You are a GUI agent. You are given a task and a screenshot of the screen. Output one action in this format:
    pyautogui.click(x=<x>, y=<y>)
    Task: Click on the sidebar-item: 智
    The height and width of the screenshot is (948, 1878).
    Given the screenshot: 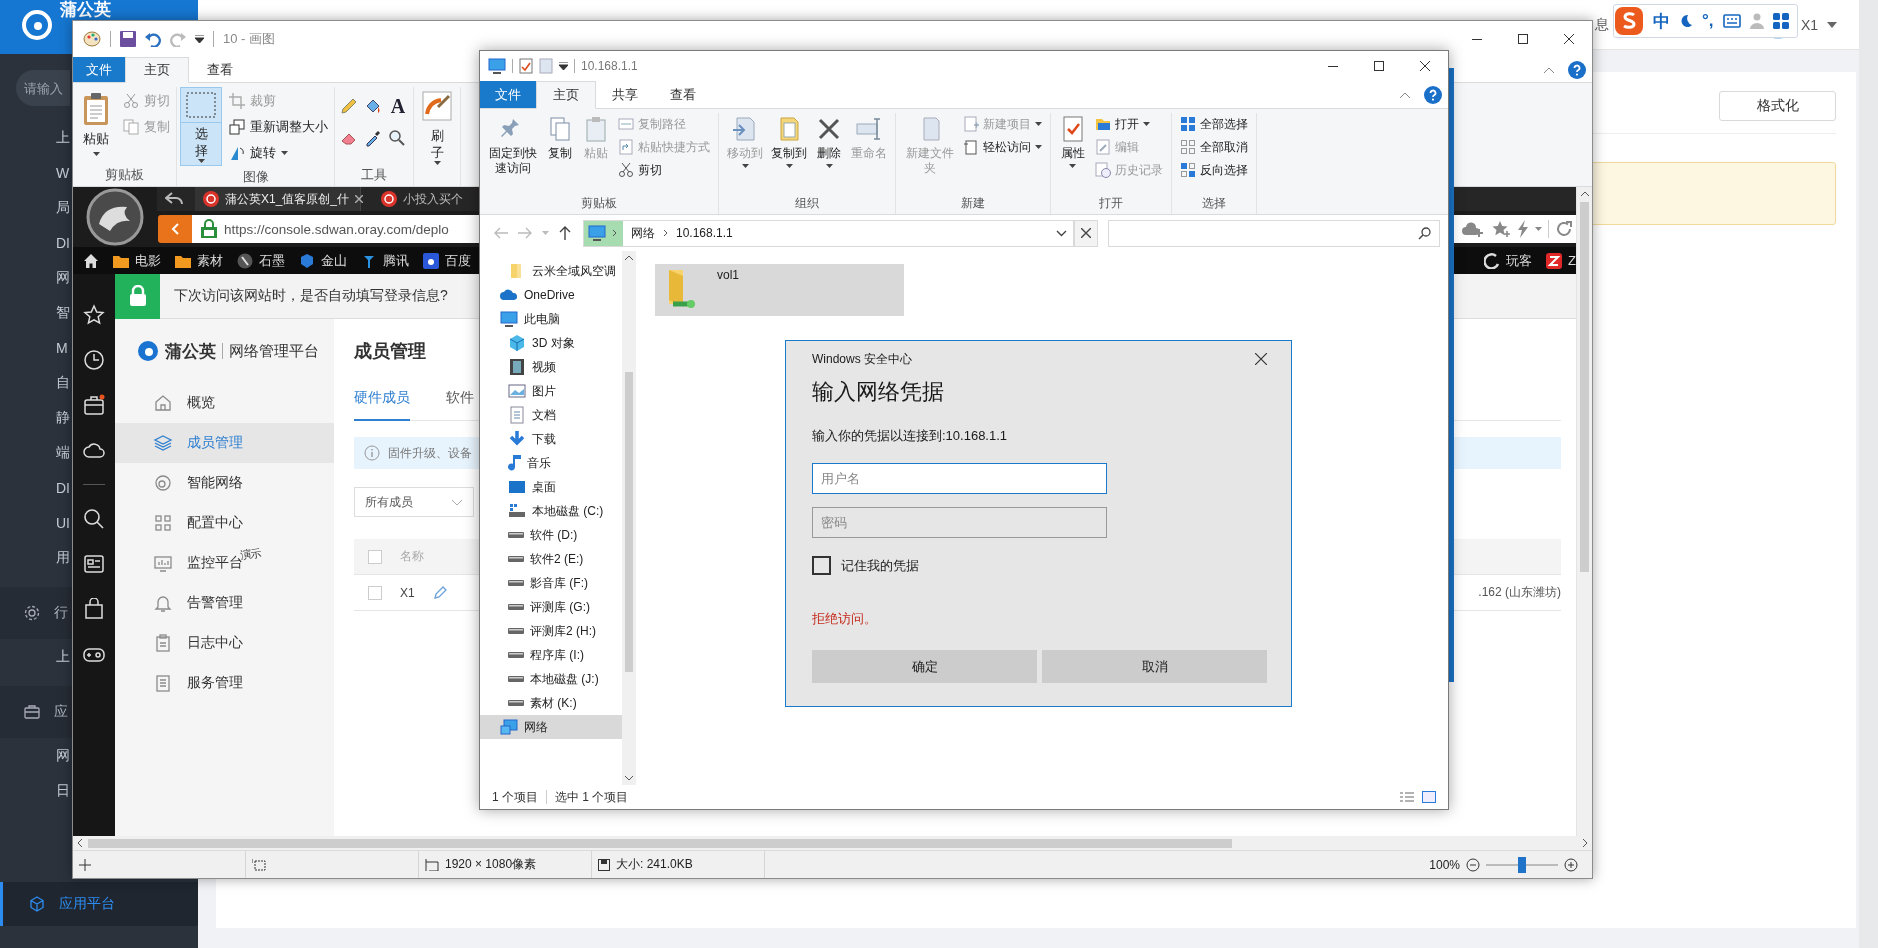 What is the action you would take?
    pyautogui.click(x=36, y=312)
    